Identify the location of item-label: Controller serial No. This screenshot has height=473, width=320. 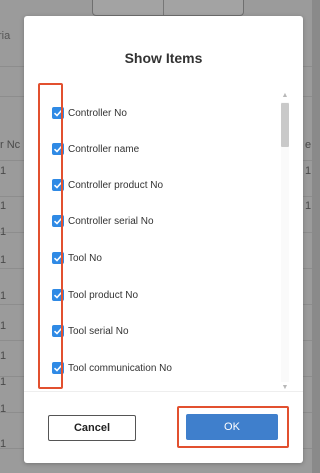
(111, 221).